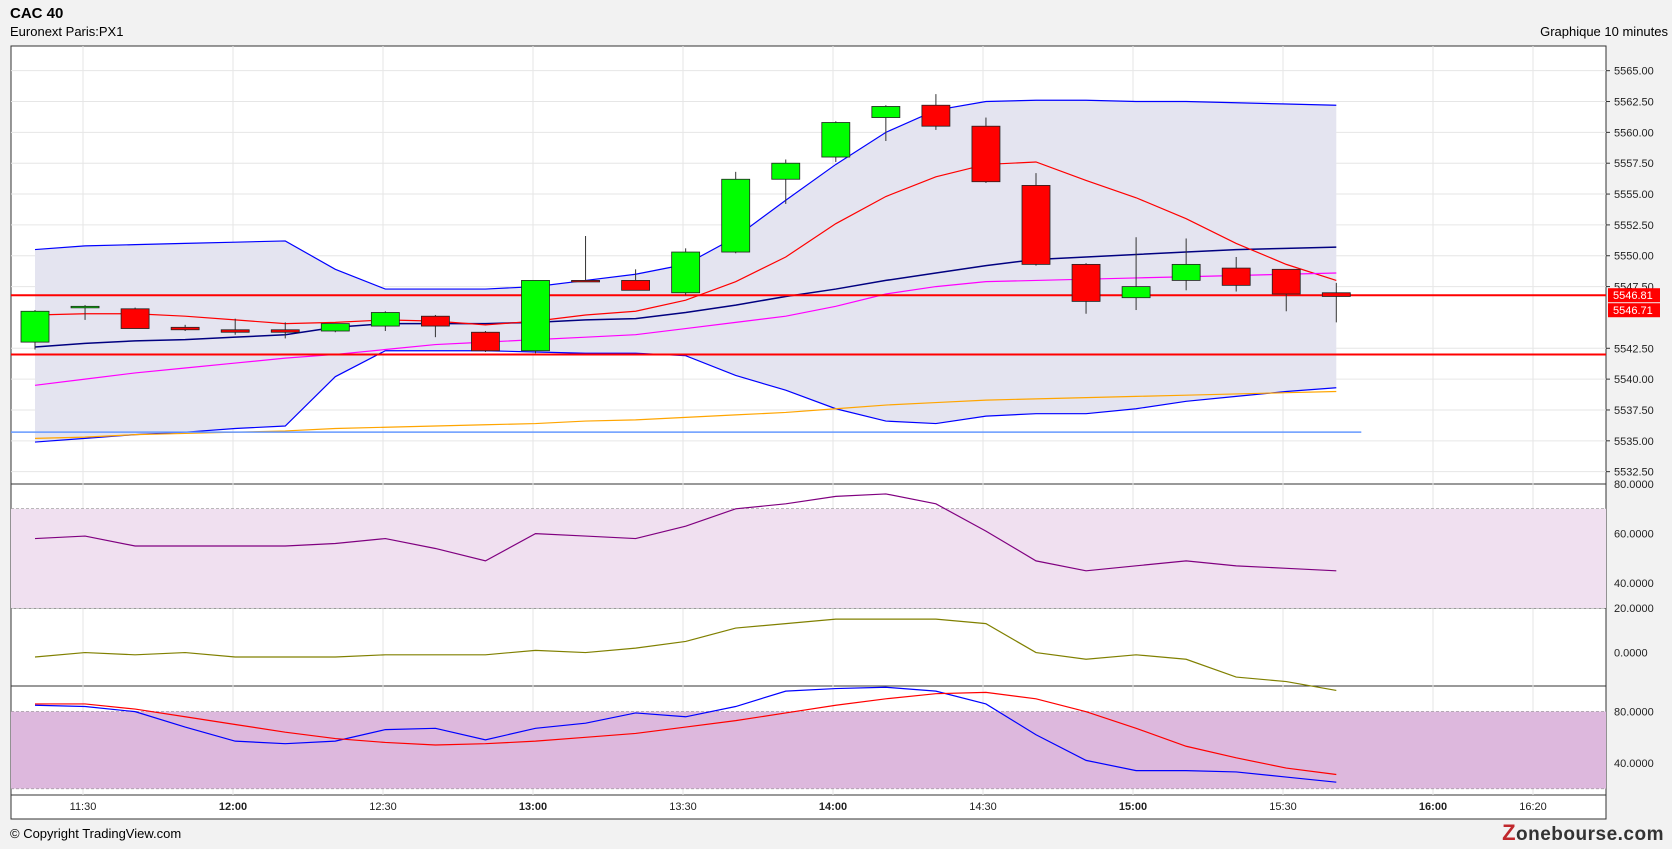 This screenshot has height=849, width=1672. I want to click on stochastic-tick-label: 80.0000, so click(1634, 713).